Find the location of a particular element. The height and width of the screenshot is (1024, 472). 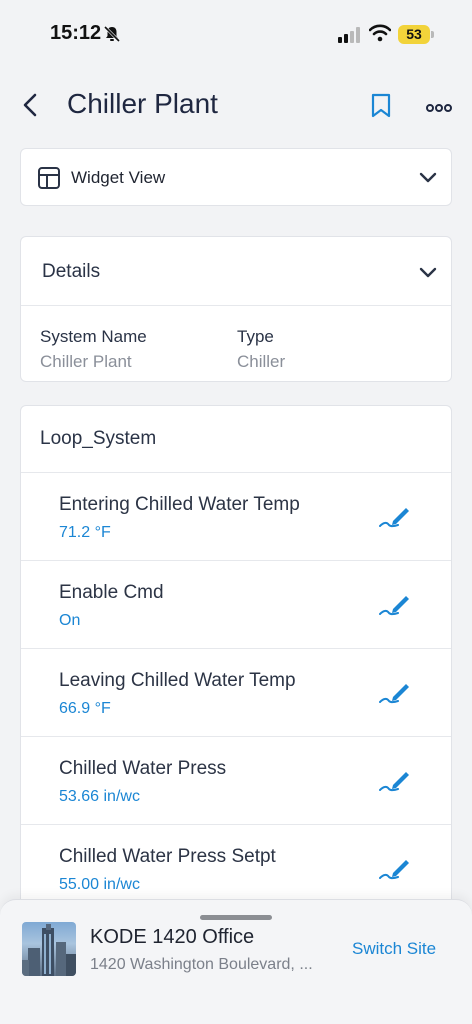

point-value: 55.00 in/wc is located at coordinates (99, 884).